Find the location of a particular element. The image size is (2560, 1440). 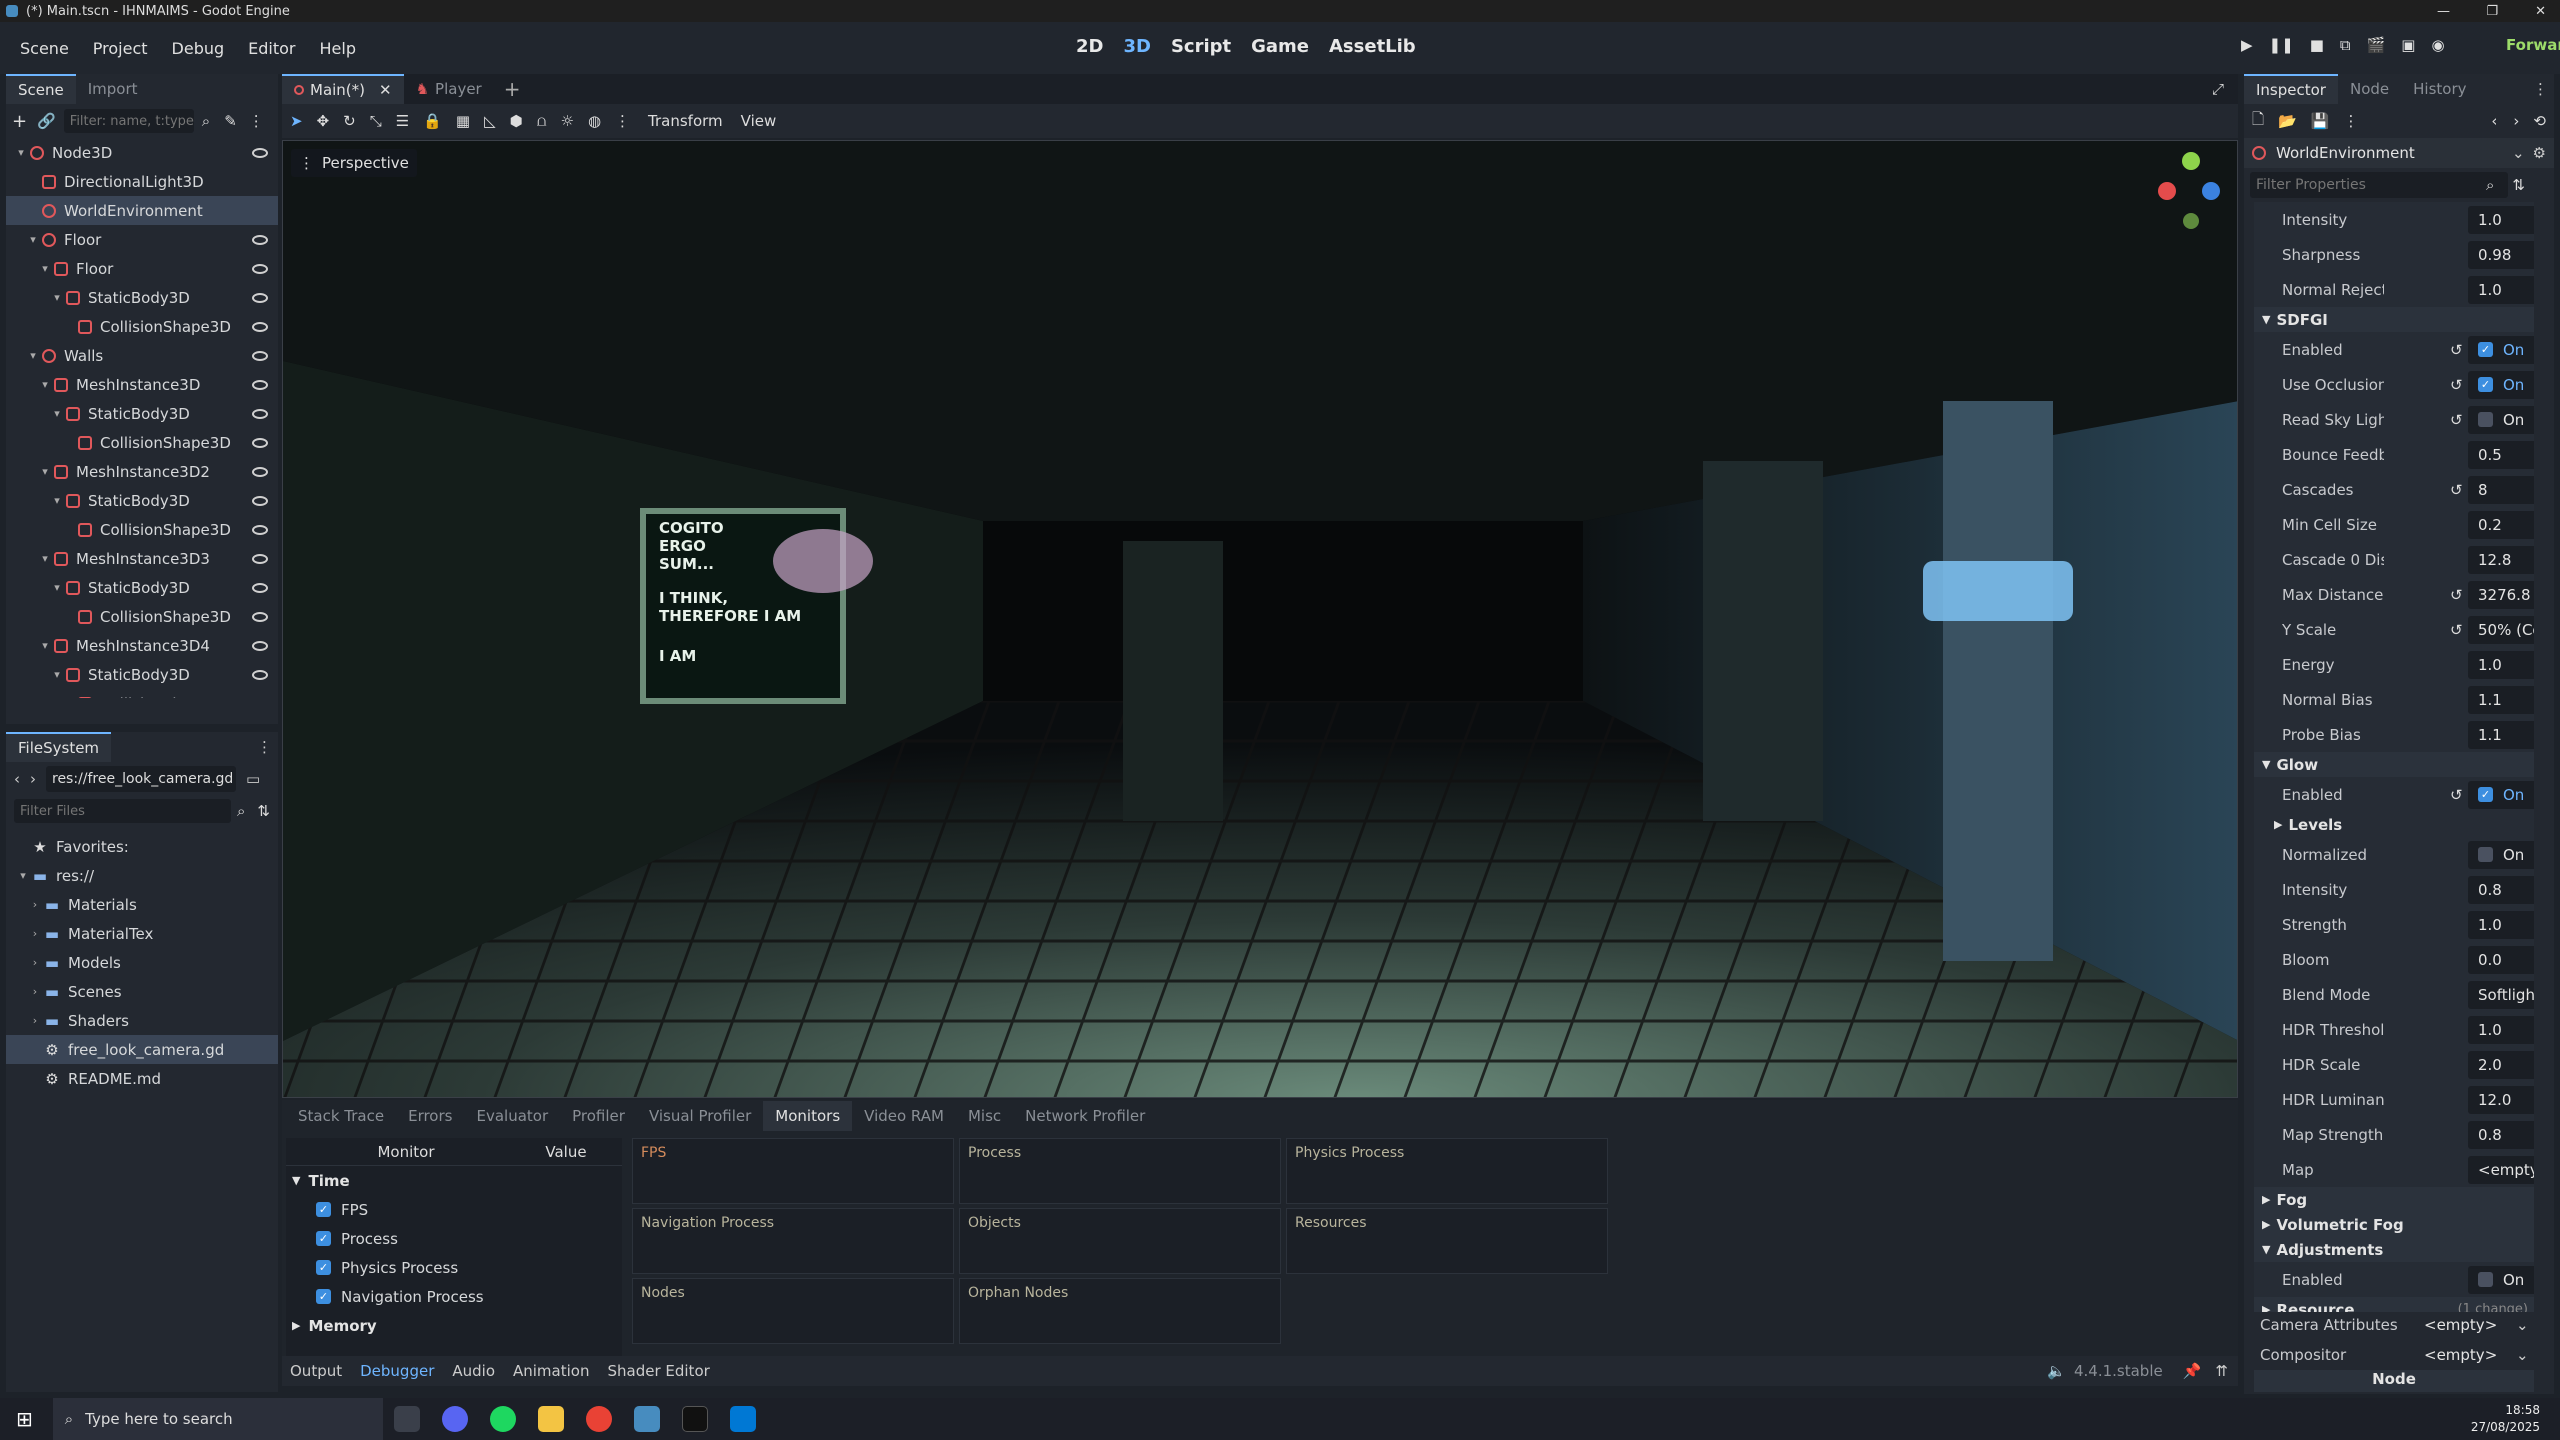

renderer-select: Forward+ is located at coordinates (2533, 45).